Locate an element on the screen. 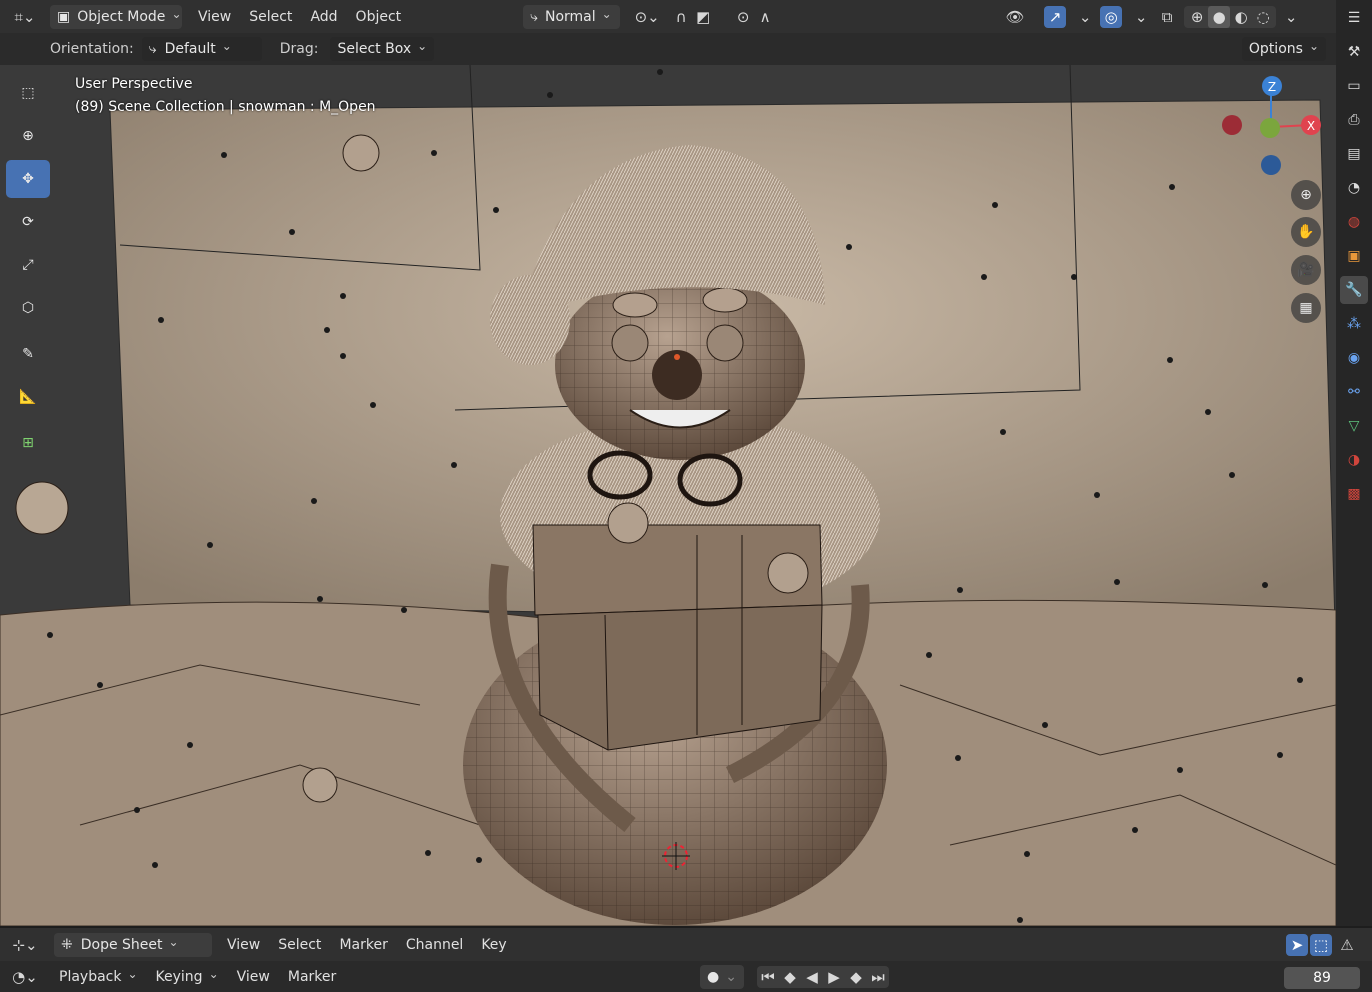 This screenshot has height=992, width=1372. proportional-edit-icon: ⊙ is located at coordinates (743, 17).